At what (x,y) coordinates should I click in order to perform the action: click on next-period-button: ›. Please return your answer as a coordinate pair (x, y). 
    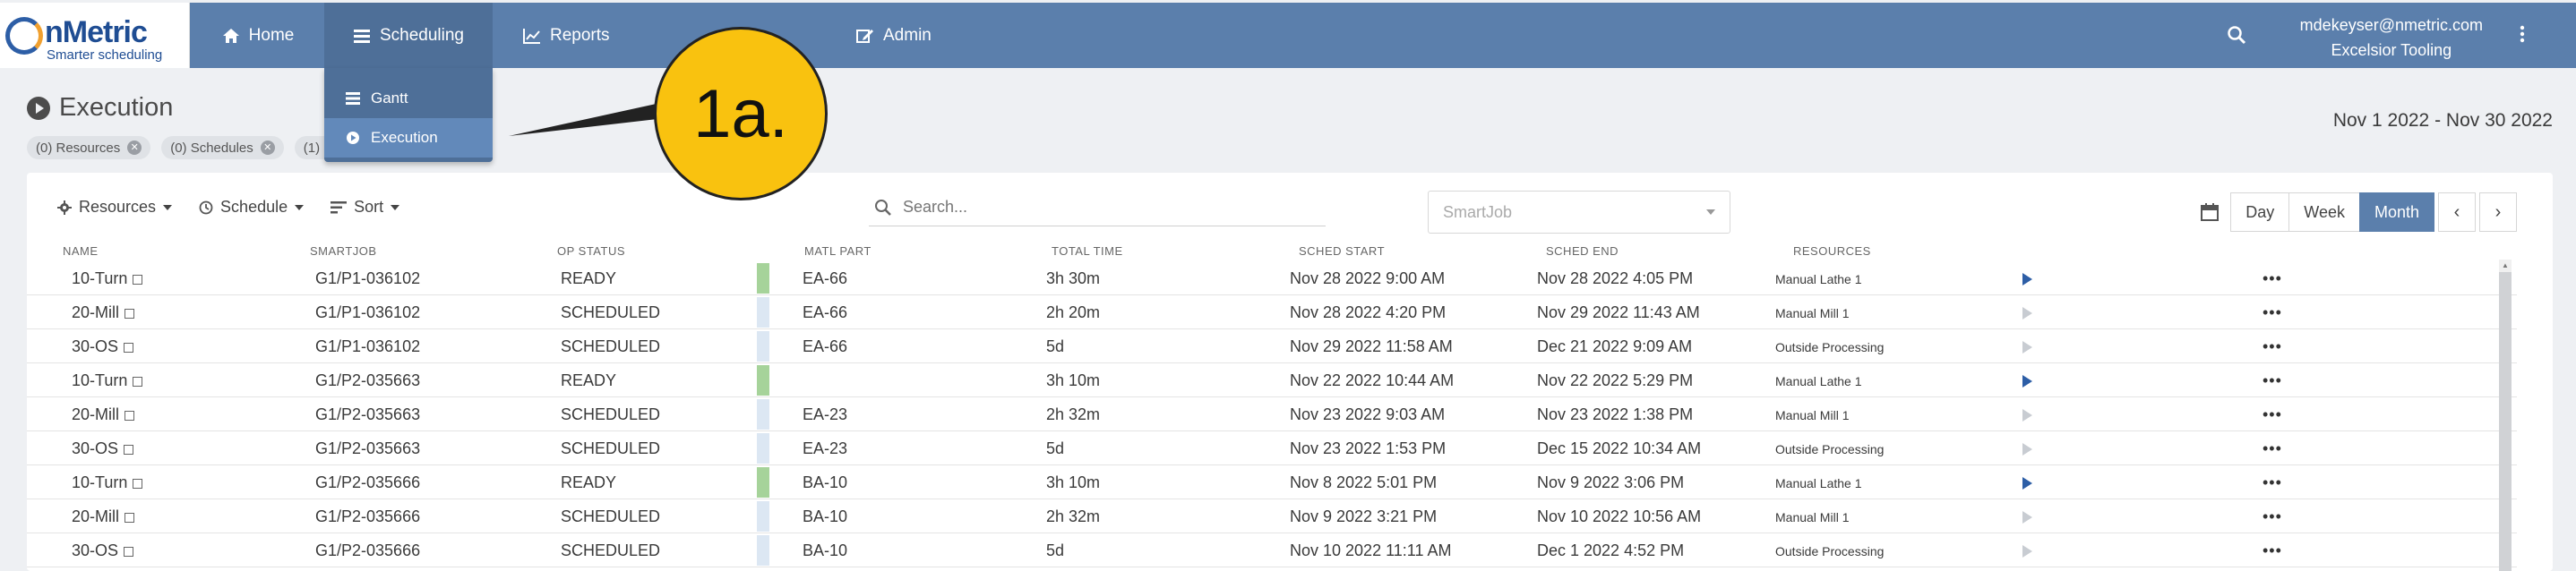
    Looking at the image, I should click on (2498, 212).